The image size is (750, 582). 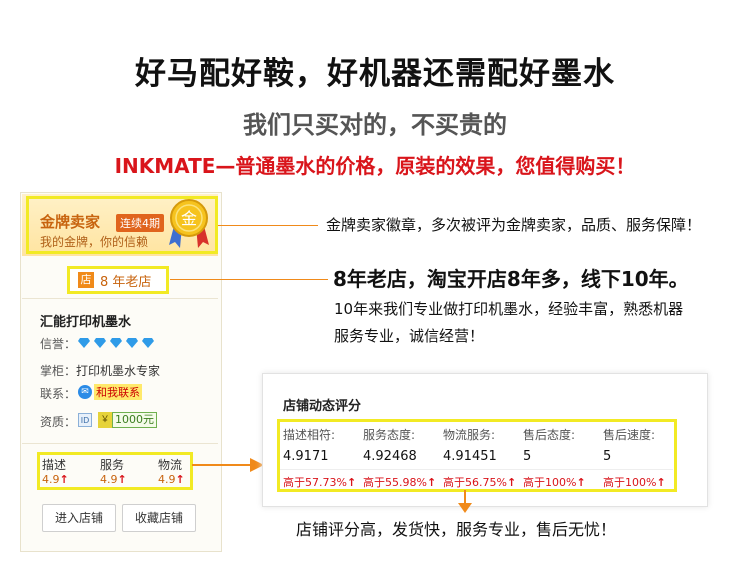 What do you see at coordinates (189, 218) in the screenshot?
I see `medal-glyph: 金` at bounding box center [189, 218].